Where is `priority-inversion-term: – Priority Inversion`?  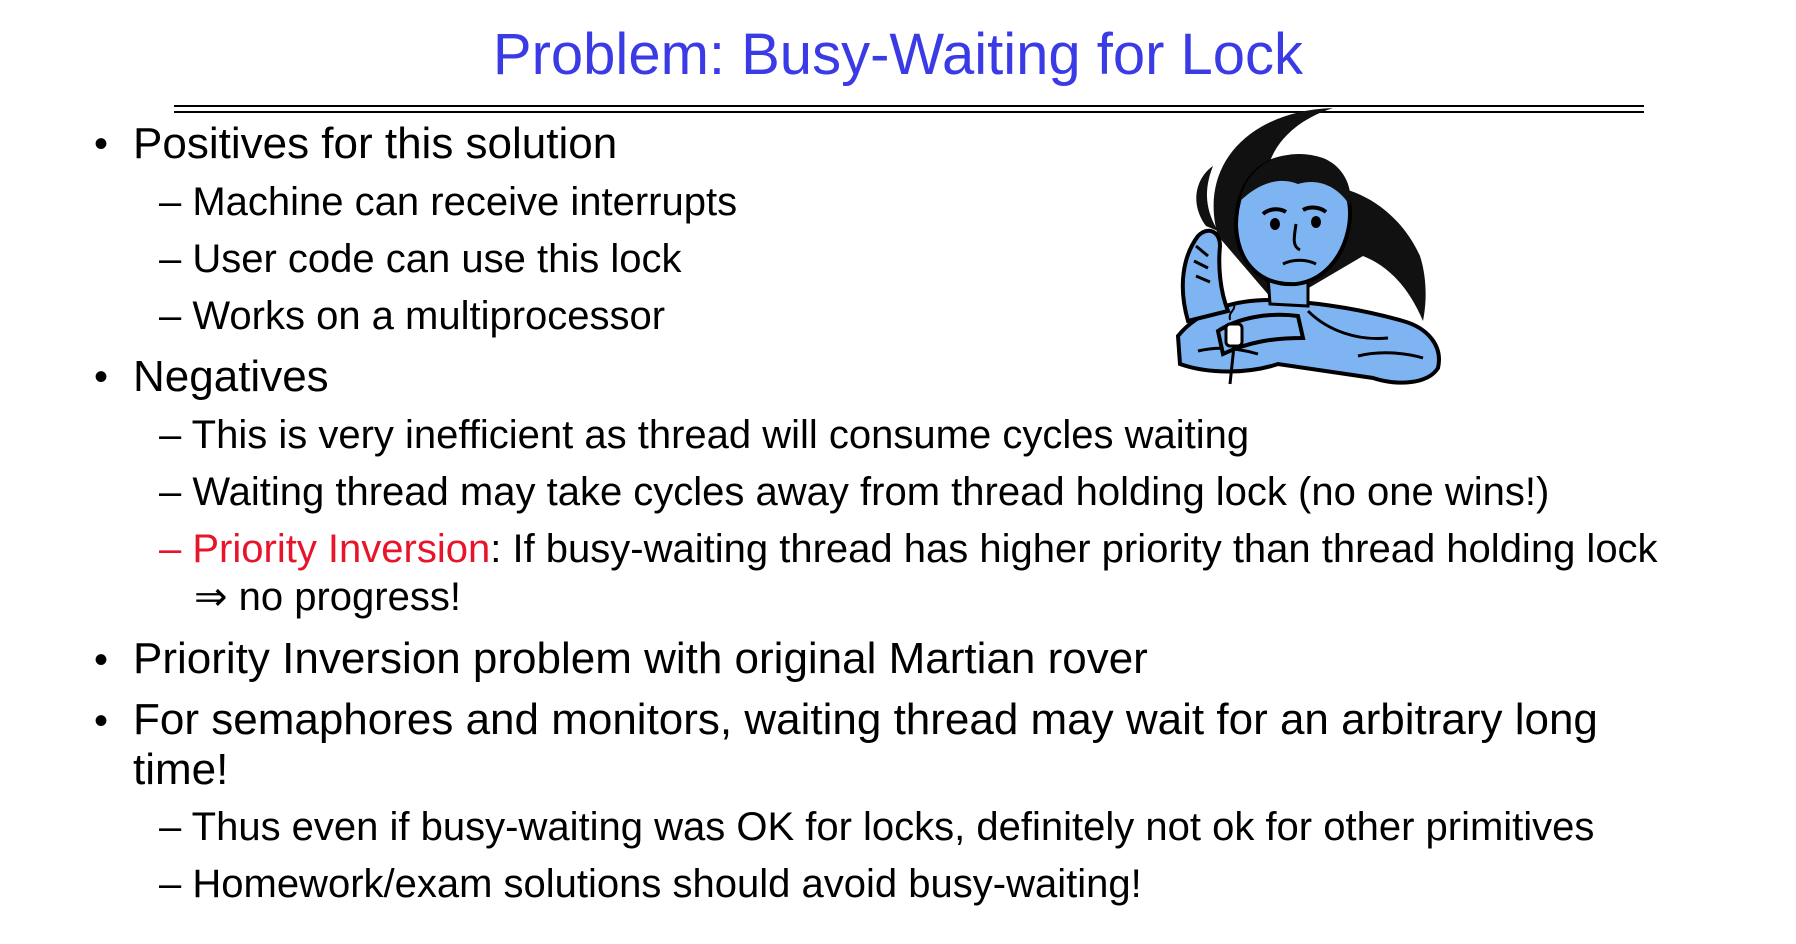 priority-inversion-term: – Priority Inversion is located at coordinates (325, 549).